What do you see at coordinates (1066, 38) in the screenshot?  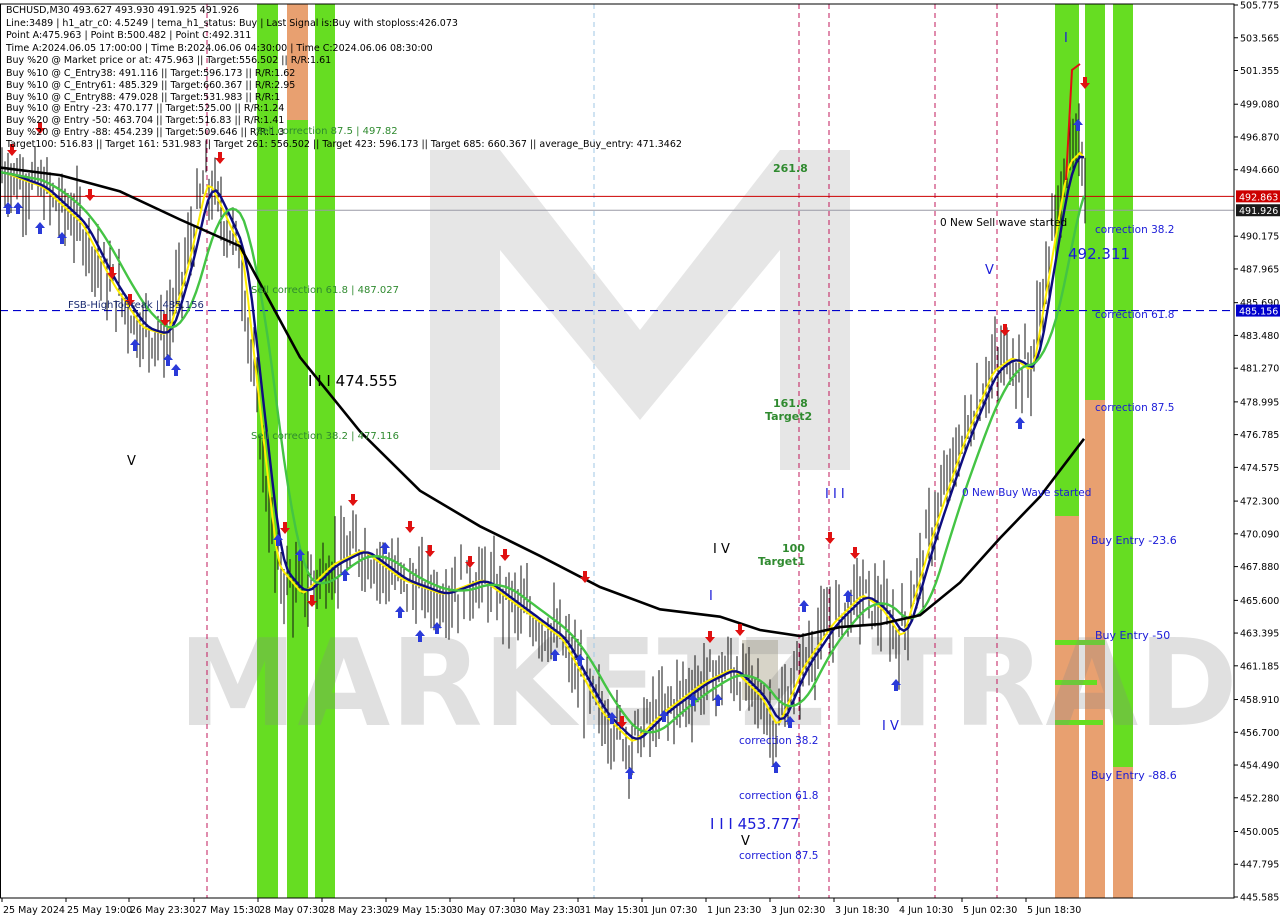 I see `wave-i-top: I` at bounding box center [1066, 38].